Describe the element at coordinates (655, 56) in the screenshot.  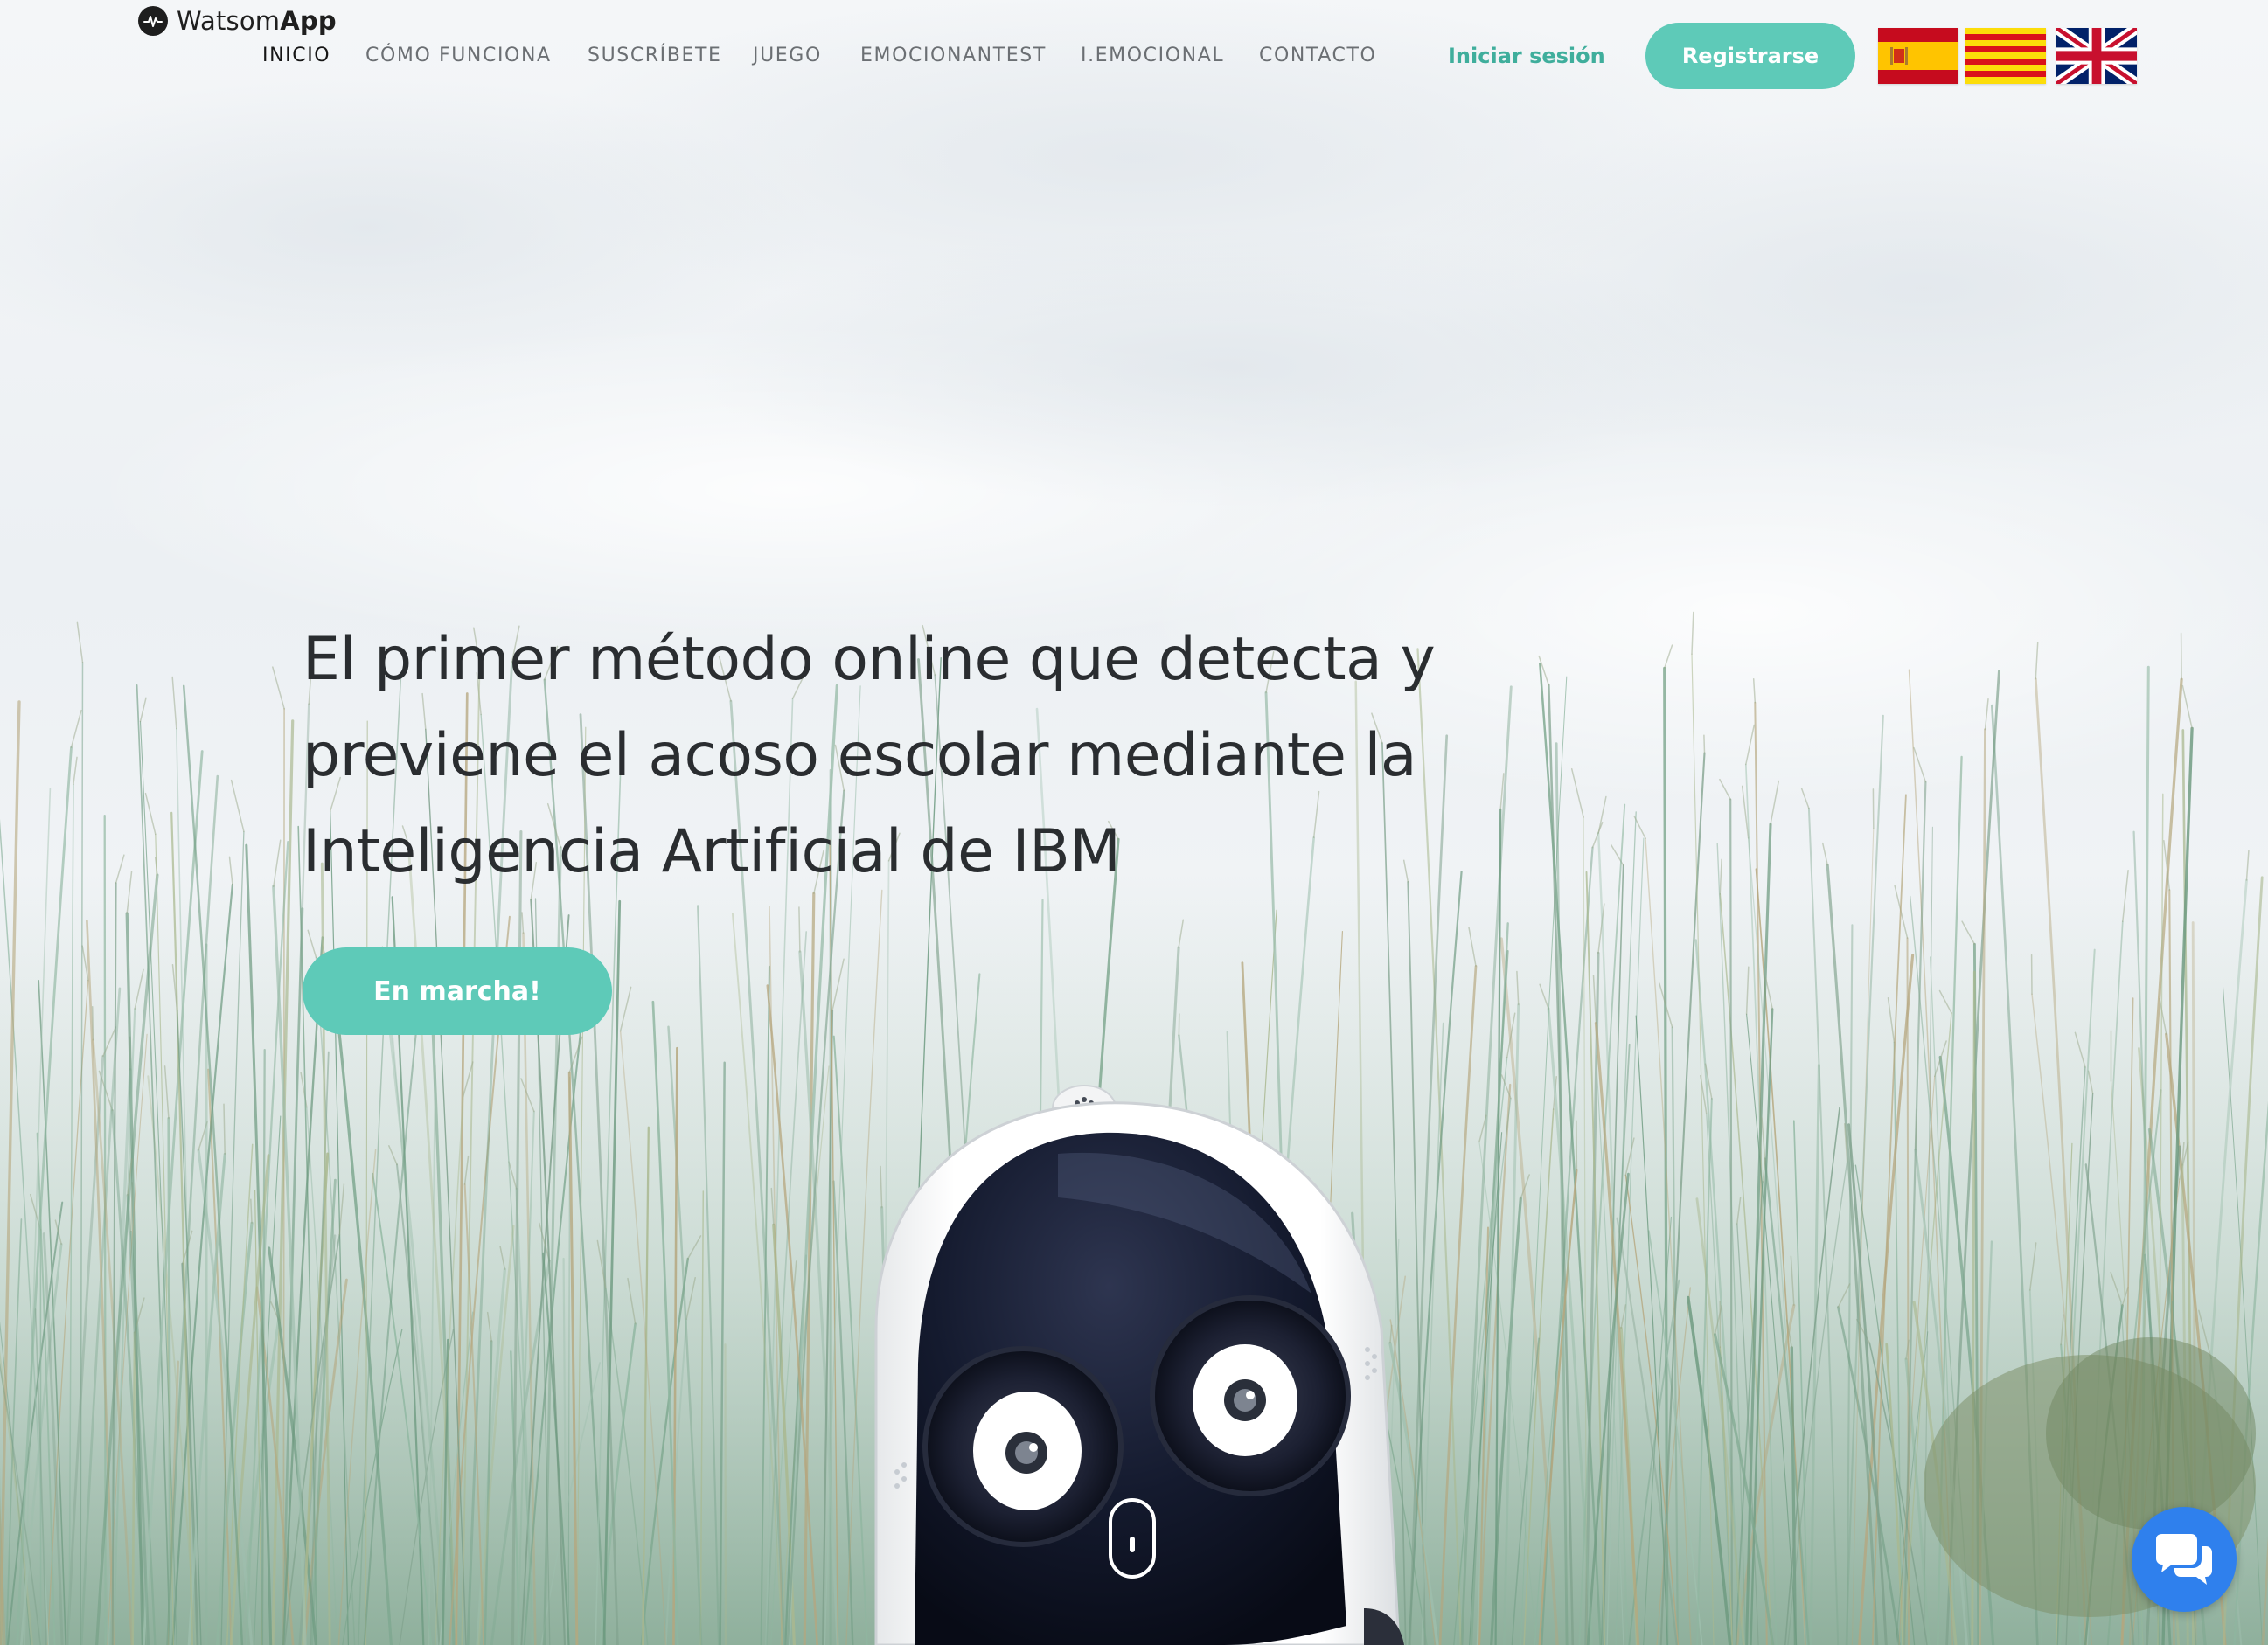
I see `nav-item-suscribete: SUSCRÍBETE` at that location.